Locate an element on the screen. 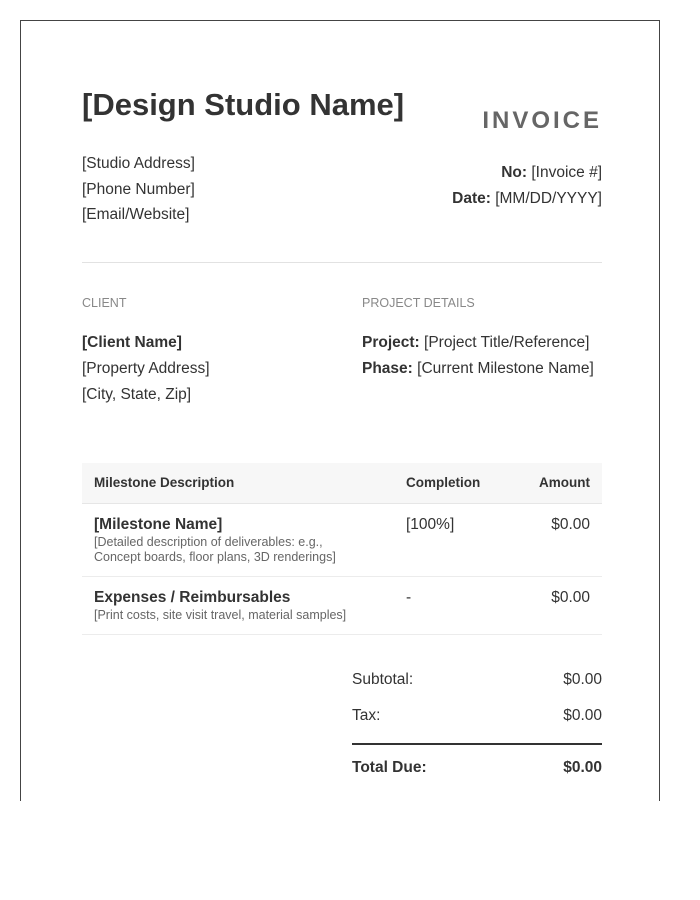  invoice-meta: No: [Invoice #] Date: [MM/DD/YYYY] is located at coordinates (527, 186).